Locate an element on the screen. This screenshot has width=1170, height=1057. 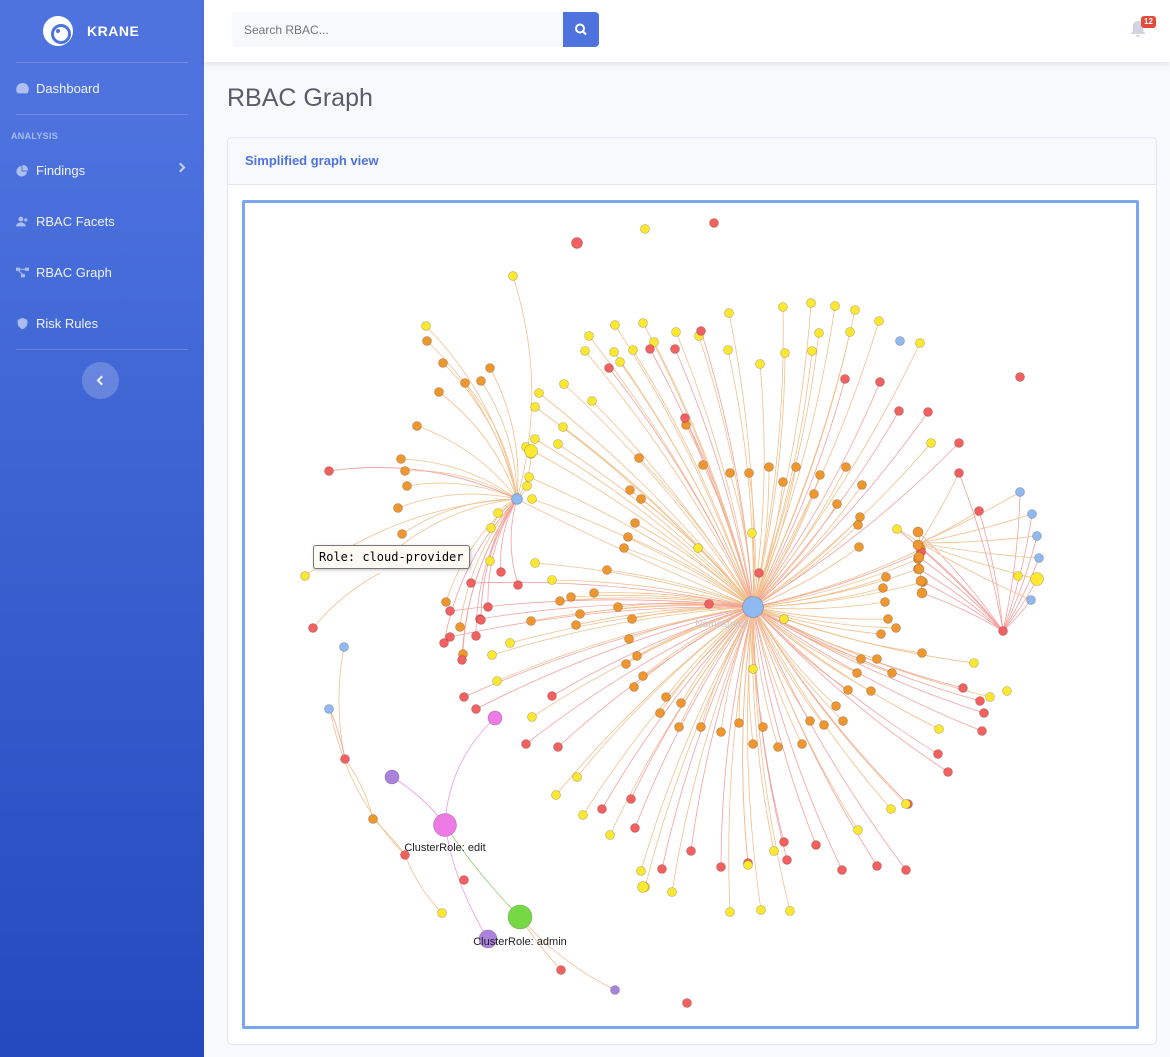
search-input is located at coordinates (397, 29).